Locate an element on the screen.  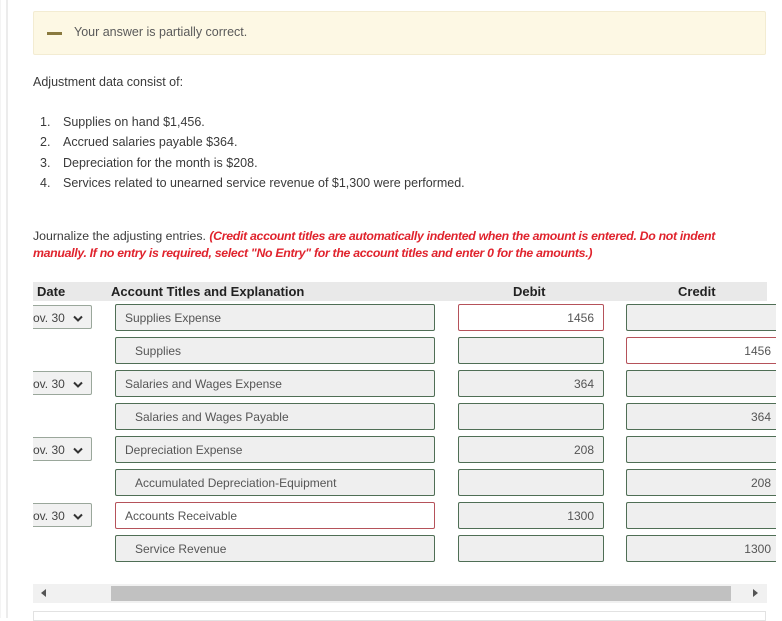
account-title-input-value: Supplies is located at coordinates (158, 351).